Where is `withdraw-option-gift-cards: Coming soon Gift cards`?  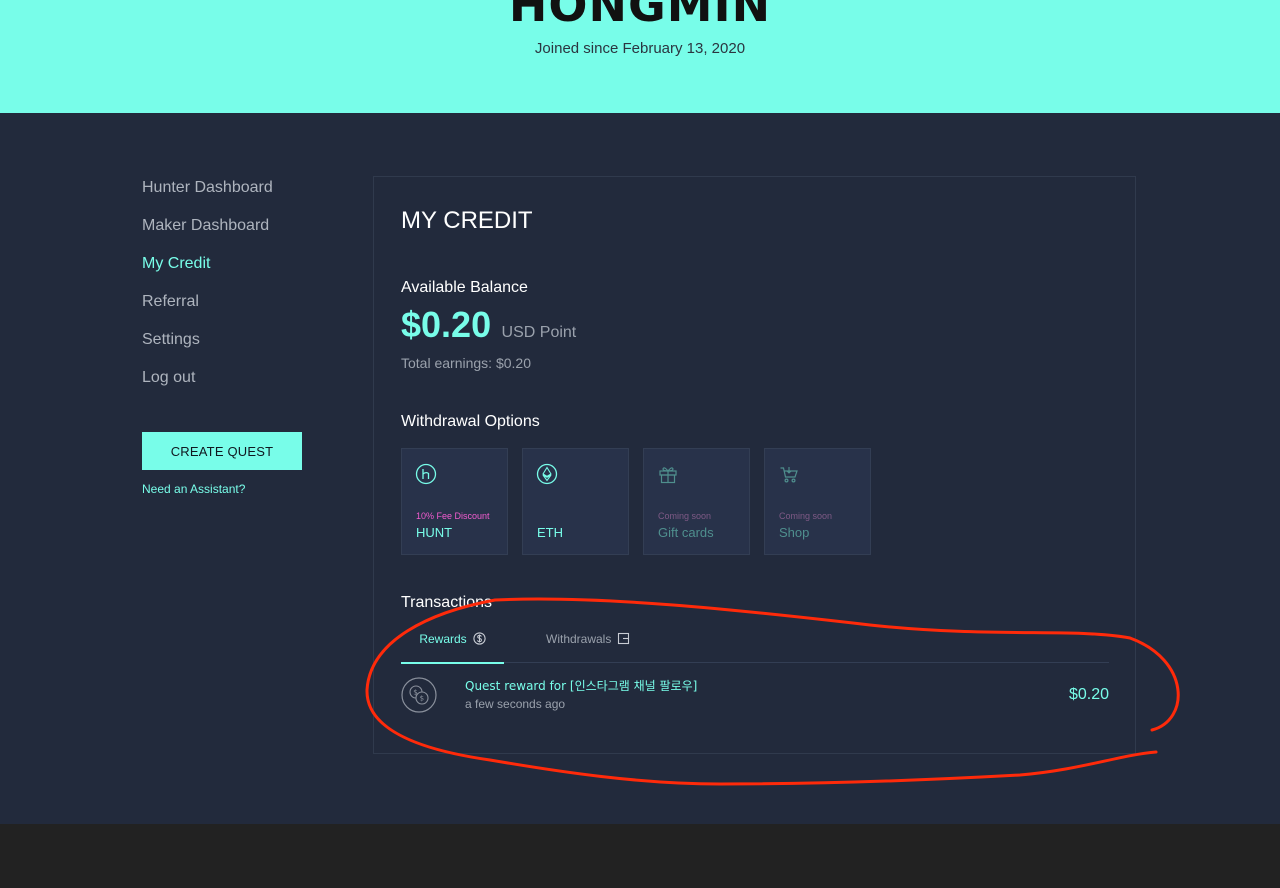 withdraw-option-gift-cards: Coming soon Gift cards is located at coordinates (696, 501).